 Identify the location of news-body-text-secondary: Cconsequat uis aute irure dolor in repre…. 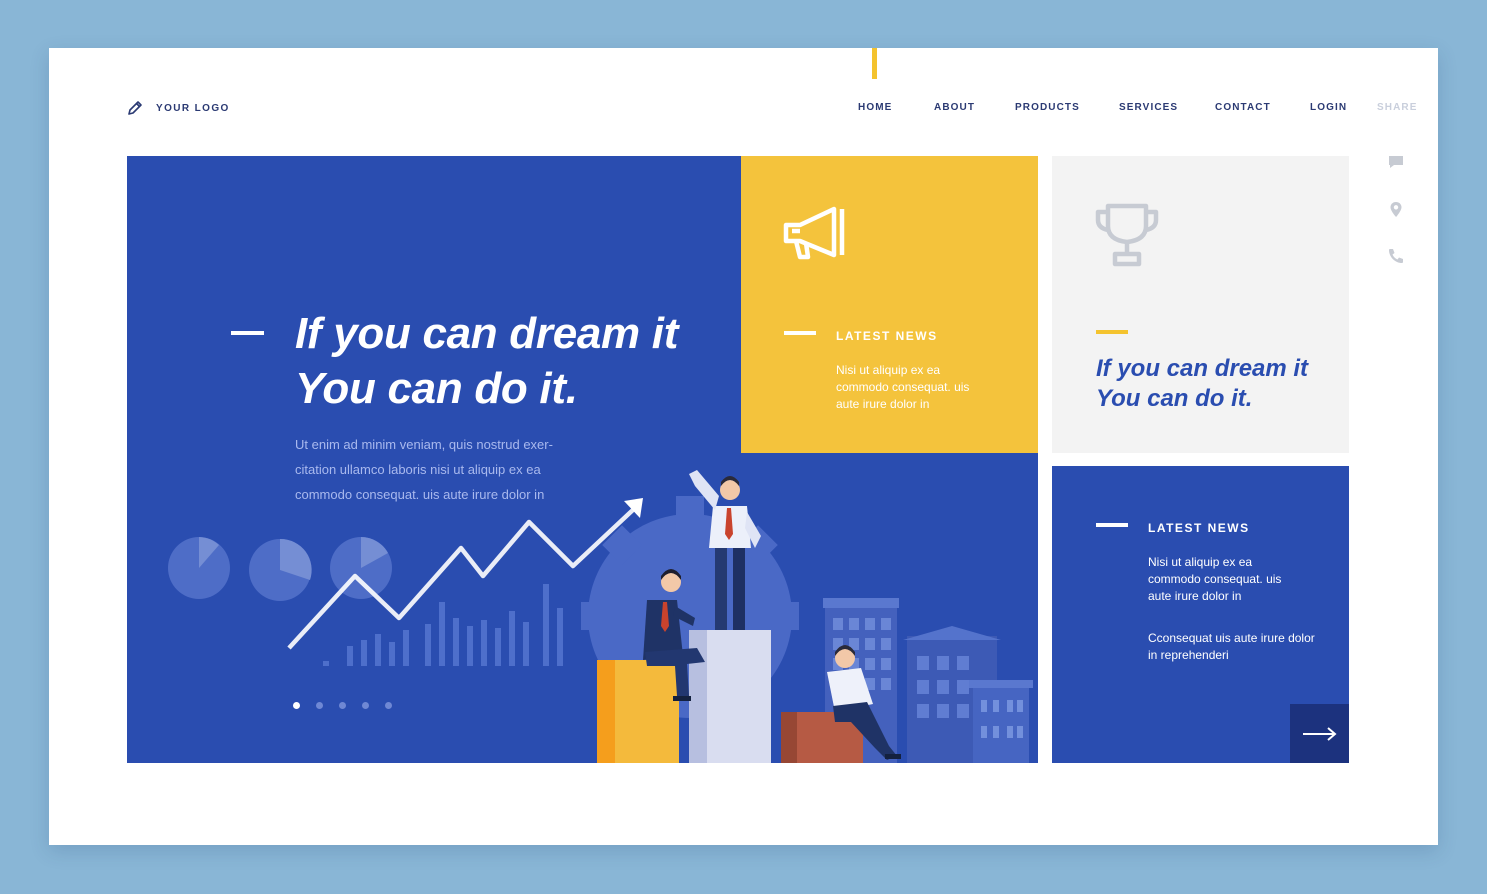
(1231, 646).